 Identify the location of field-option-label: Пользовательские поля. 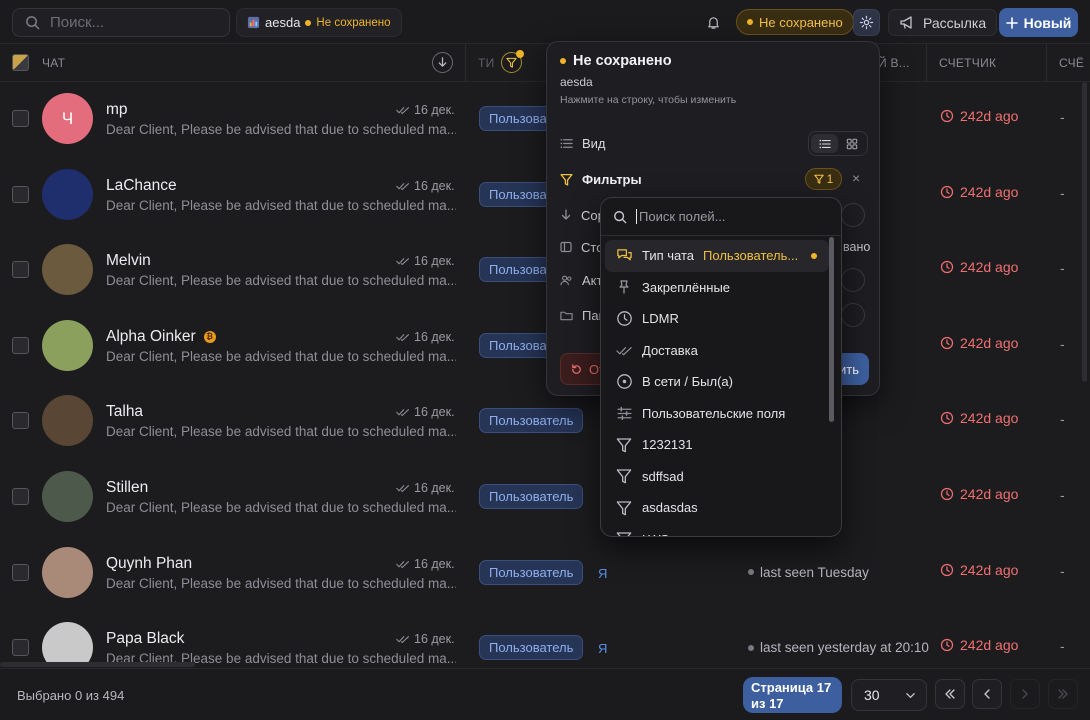
(714, 413).